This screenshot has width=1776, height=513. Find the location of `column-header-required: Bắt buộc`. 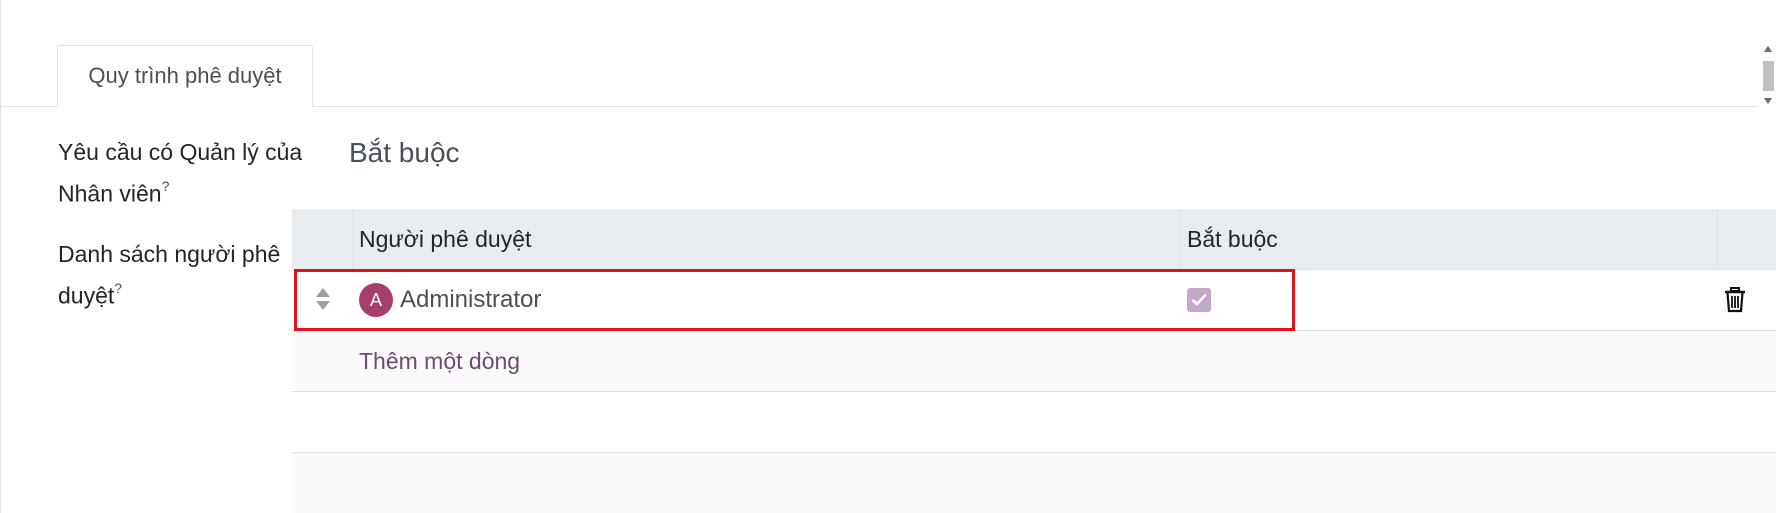

column-header-required: Bắt buộc is located at coordinates (1447, 239).